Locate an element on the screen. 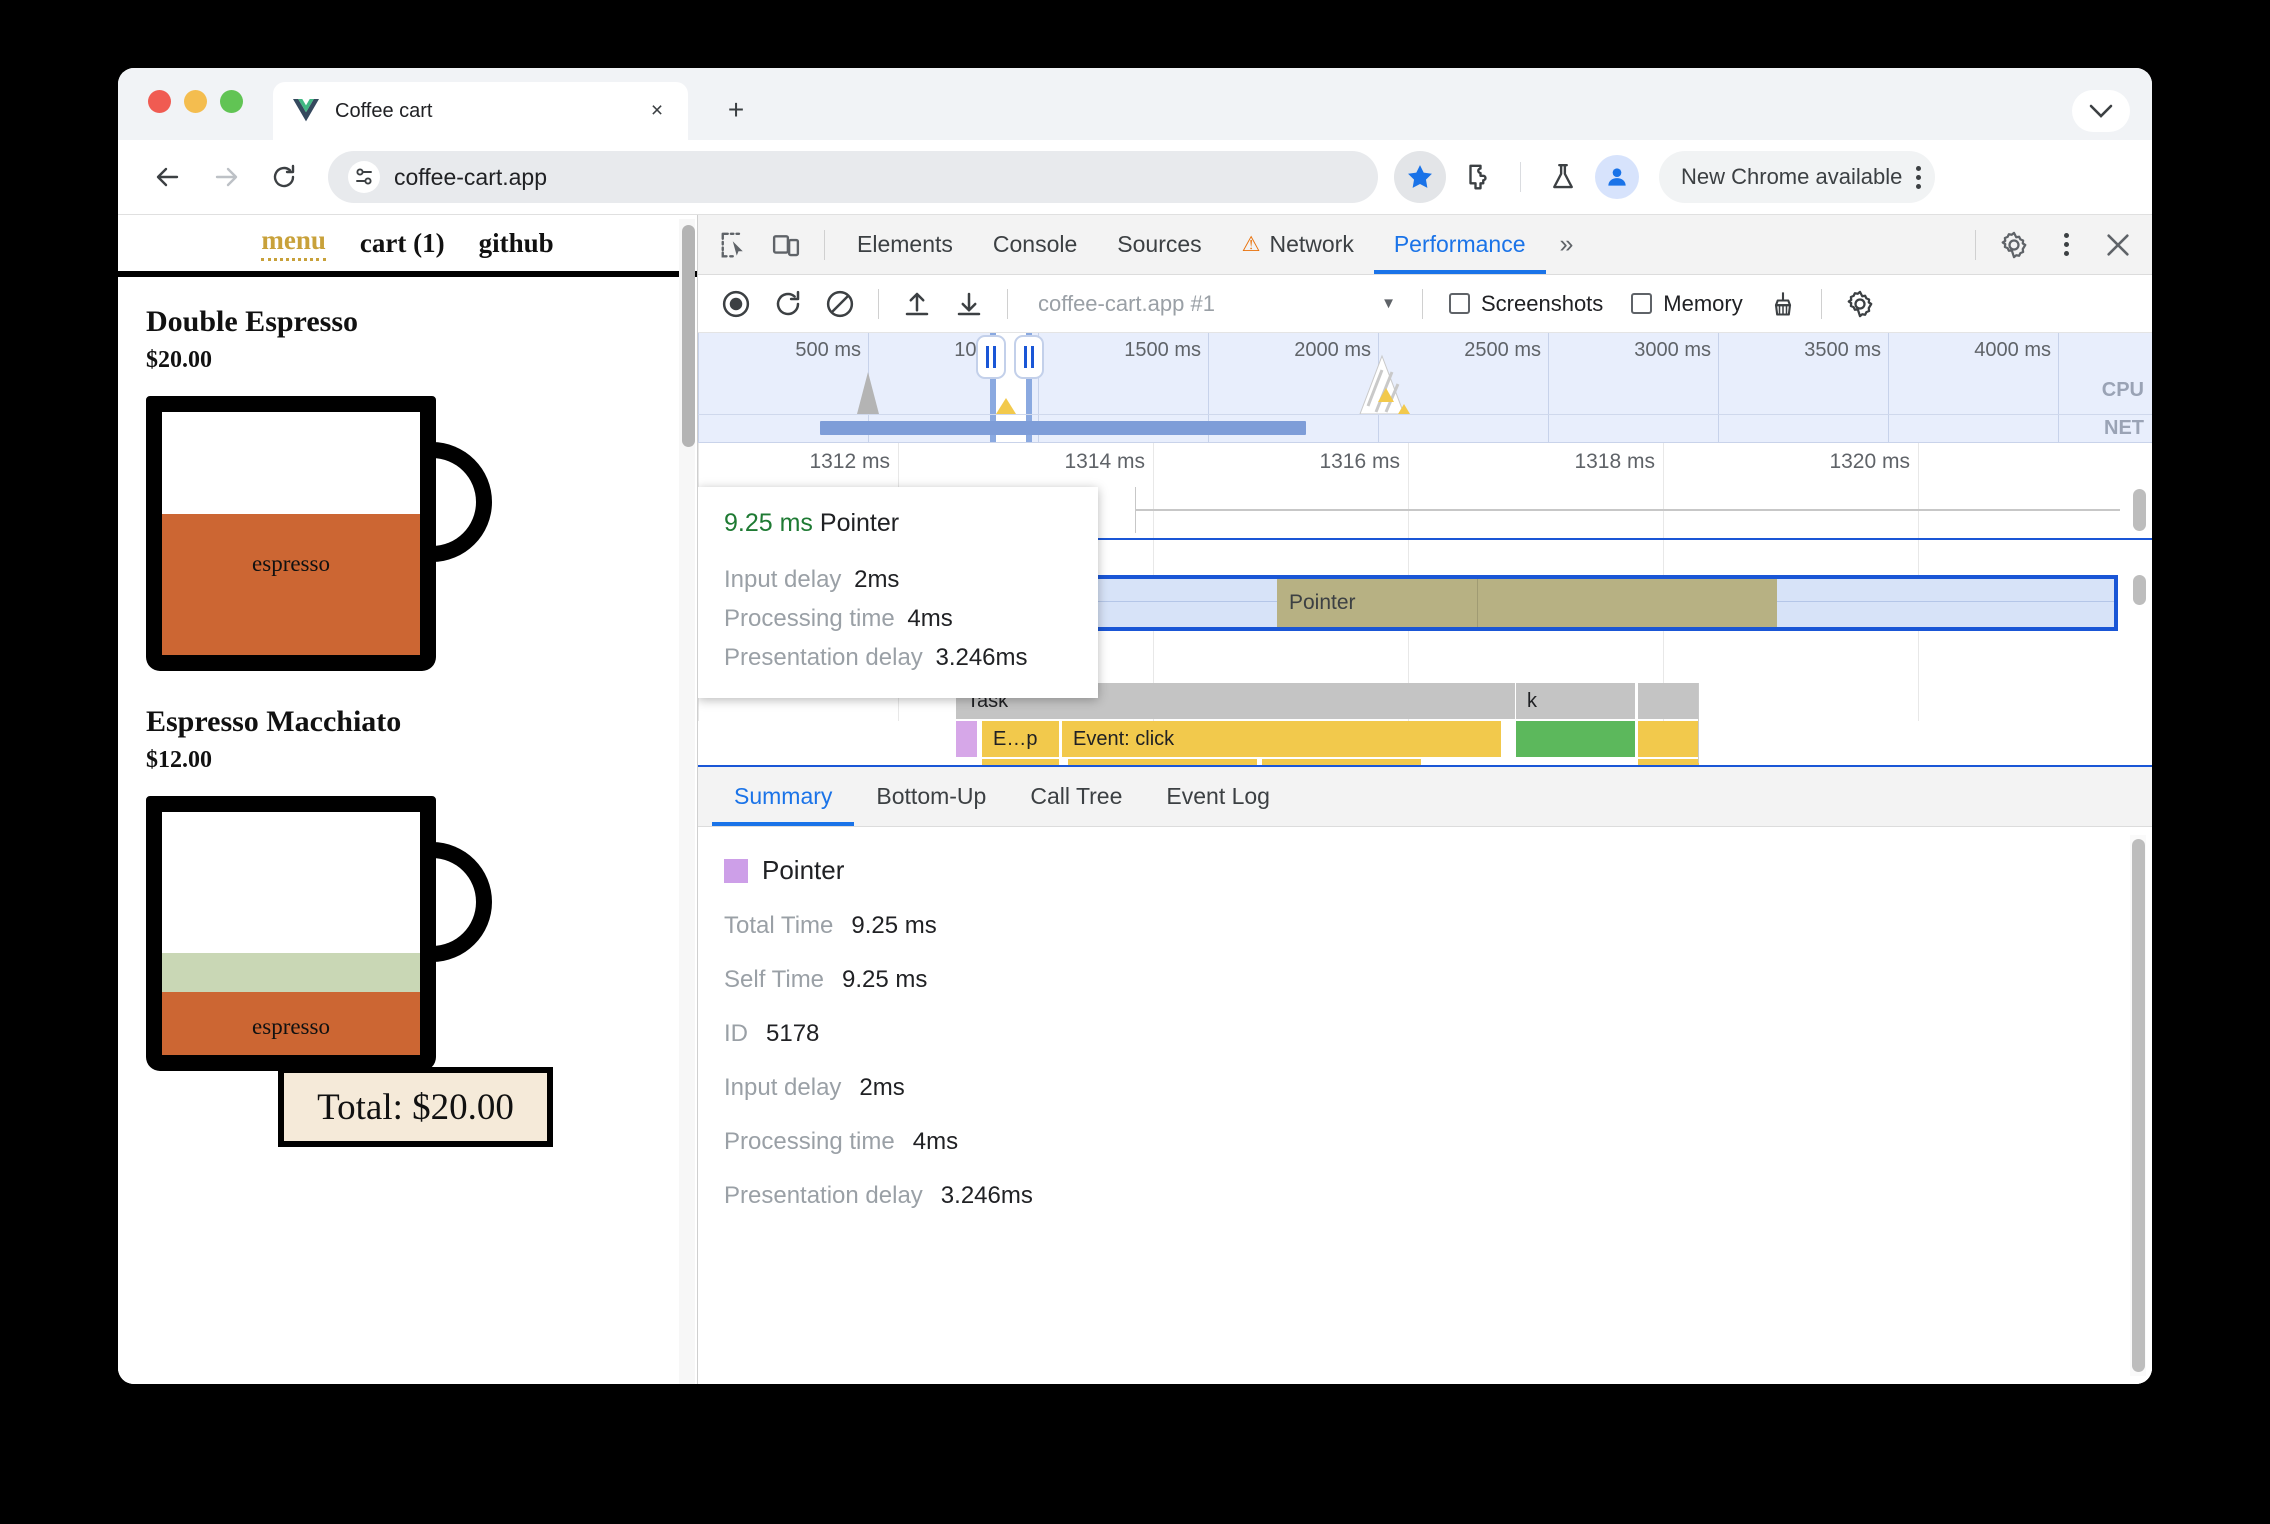  flame-cell: k is located at coordinates (1576, 701).